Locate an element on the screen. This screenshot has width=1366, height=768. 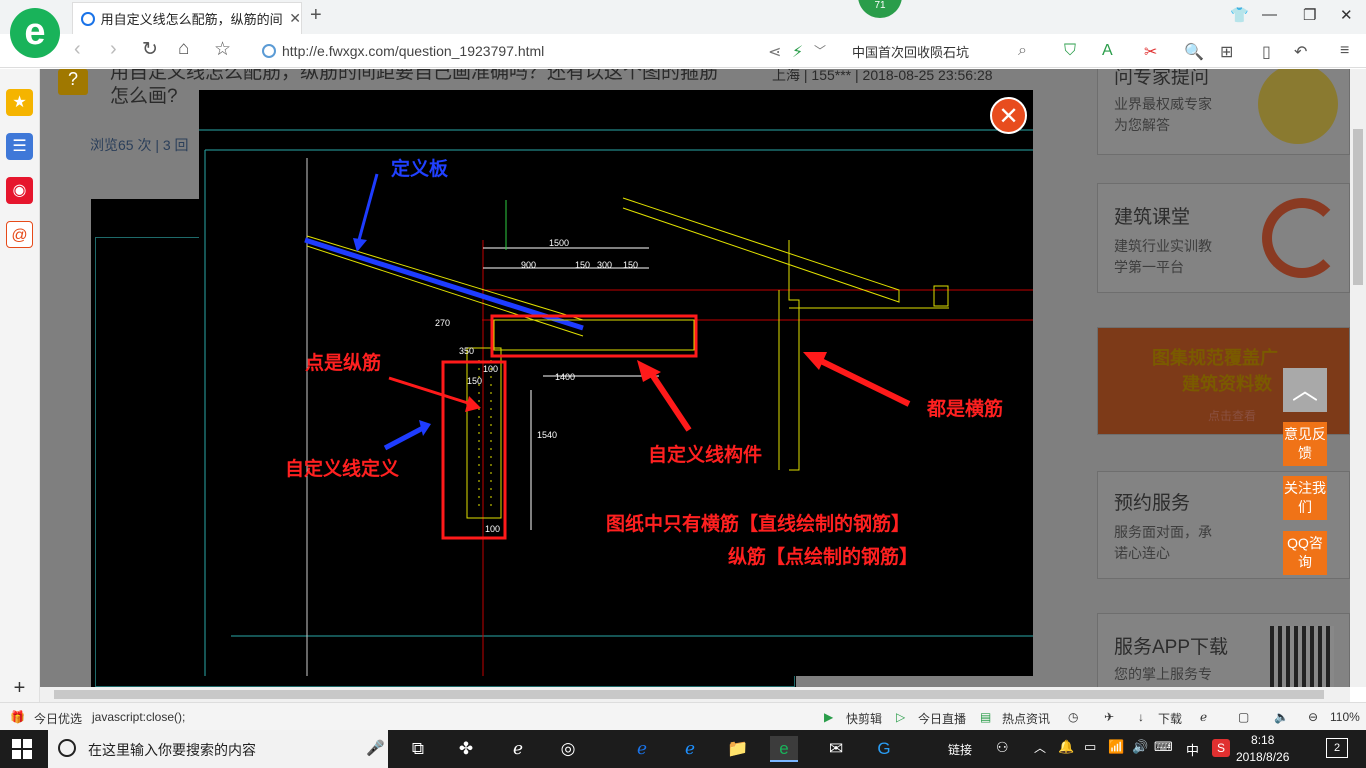
clock: 8:18 2018/8/26 is located at coordinates (1262, 749).